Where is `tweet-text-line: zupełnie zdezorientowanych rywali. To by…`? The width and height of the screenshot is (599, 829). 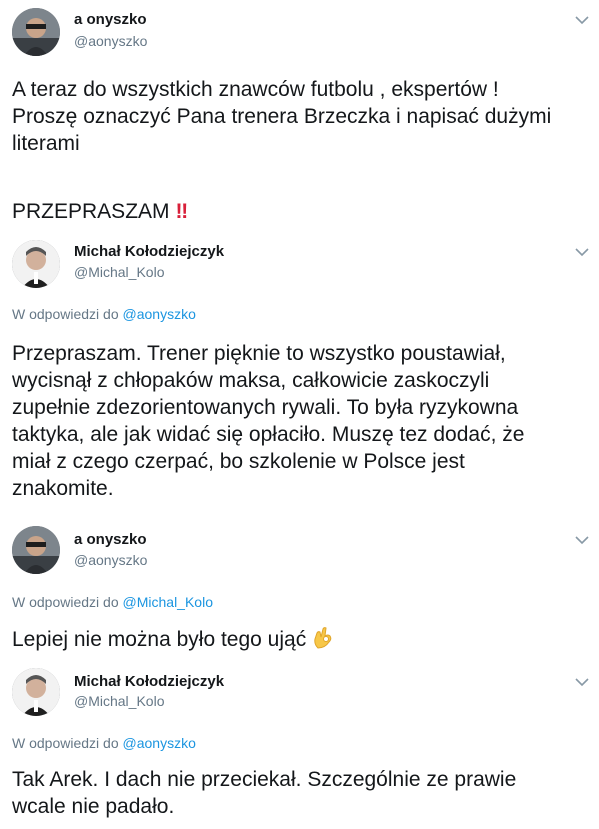
tweet-text-line: zupełnie zdezorientowanych rywali. To by… is located at coordinates (265, 407).